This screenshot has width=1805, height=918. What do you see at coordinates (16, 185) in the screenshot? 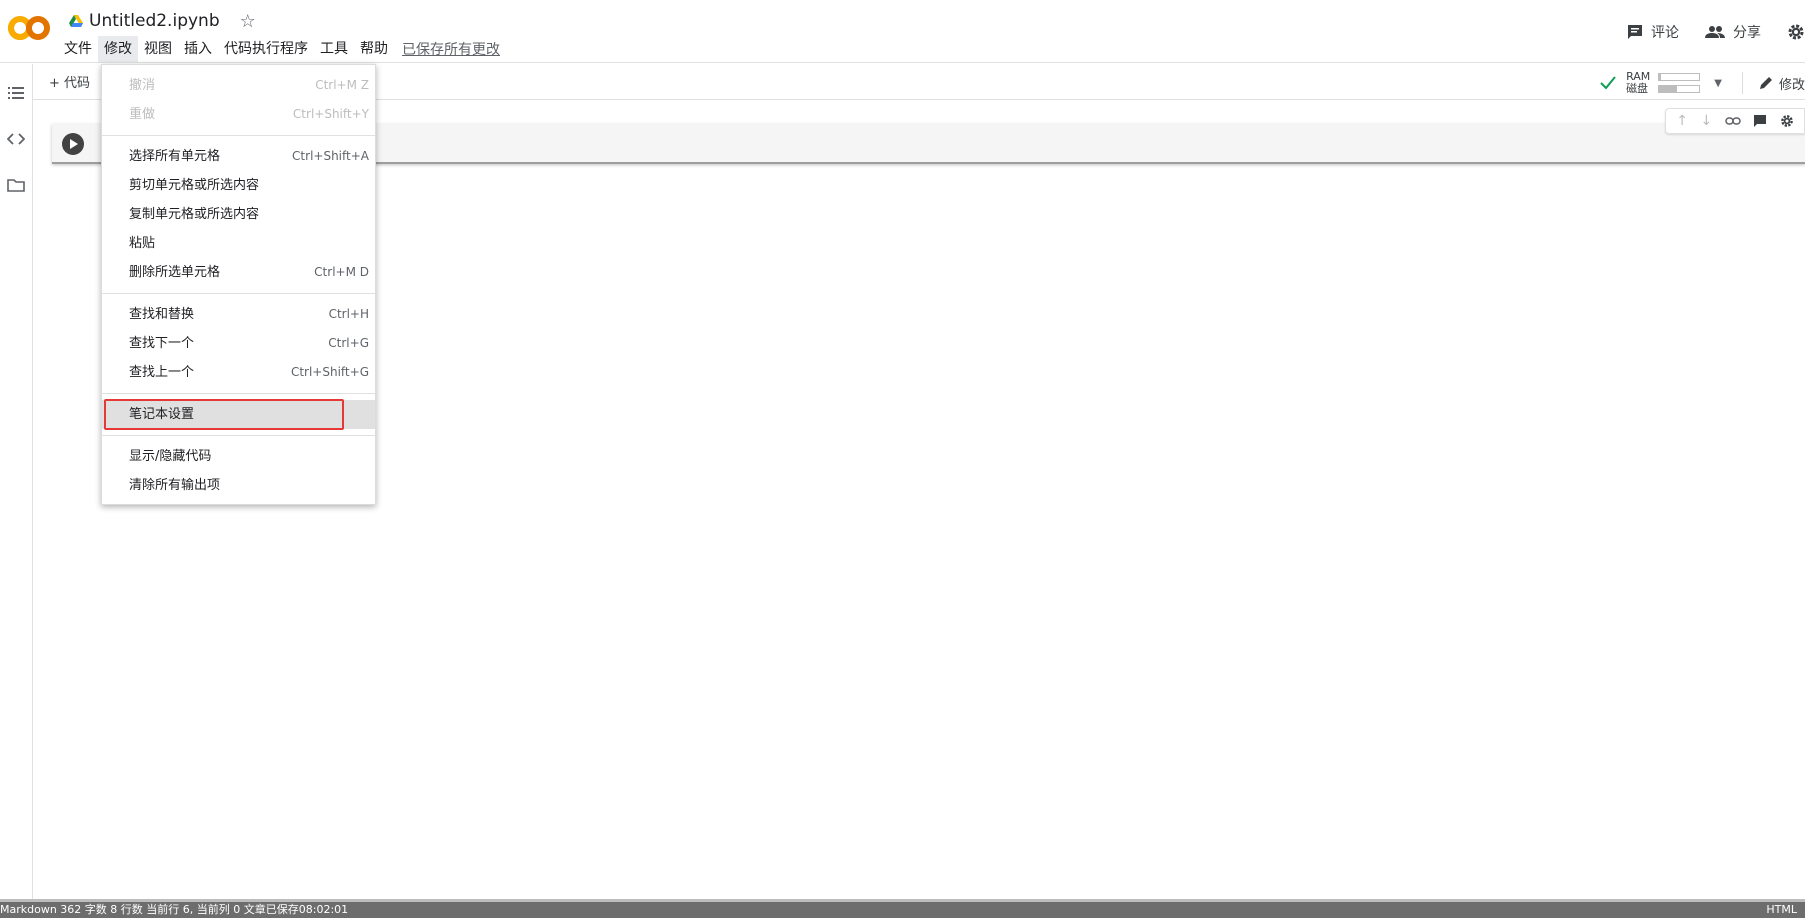
I see `folder-icon` at bounding box center [16, 185].